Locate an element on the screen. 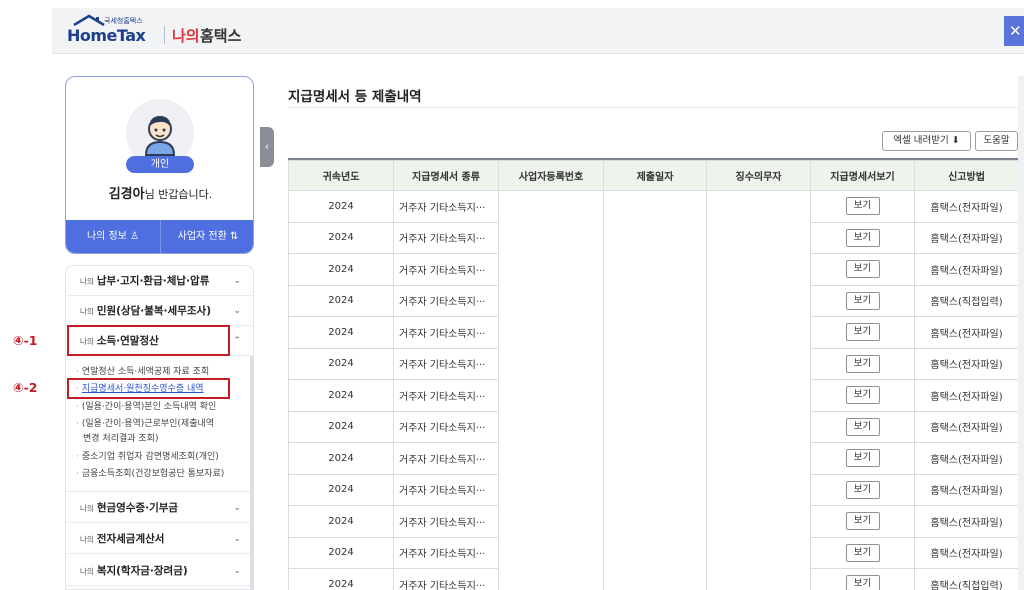  submenu-item-denial-cont: 변경 처리결과 조회) is located at coordinates (120, 439).